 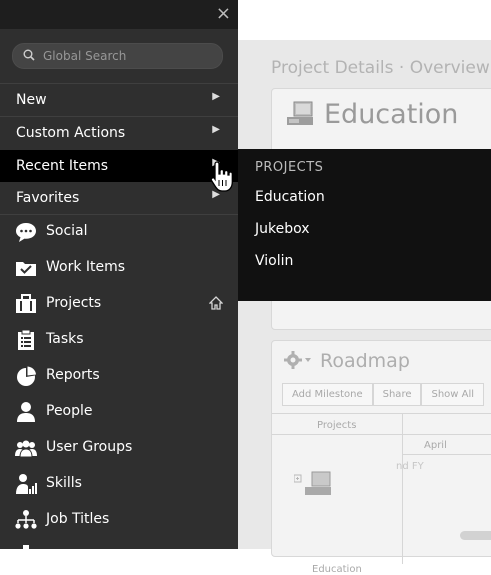 I want to click on nav-item-tasks: Tasks, so click(x=119, y=340).